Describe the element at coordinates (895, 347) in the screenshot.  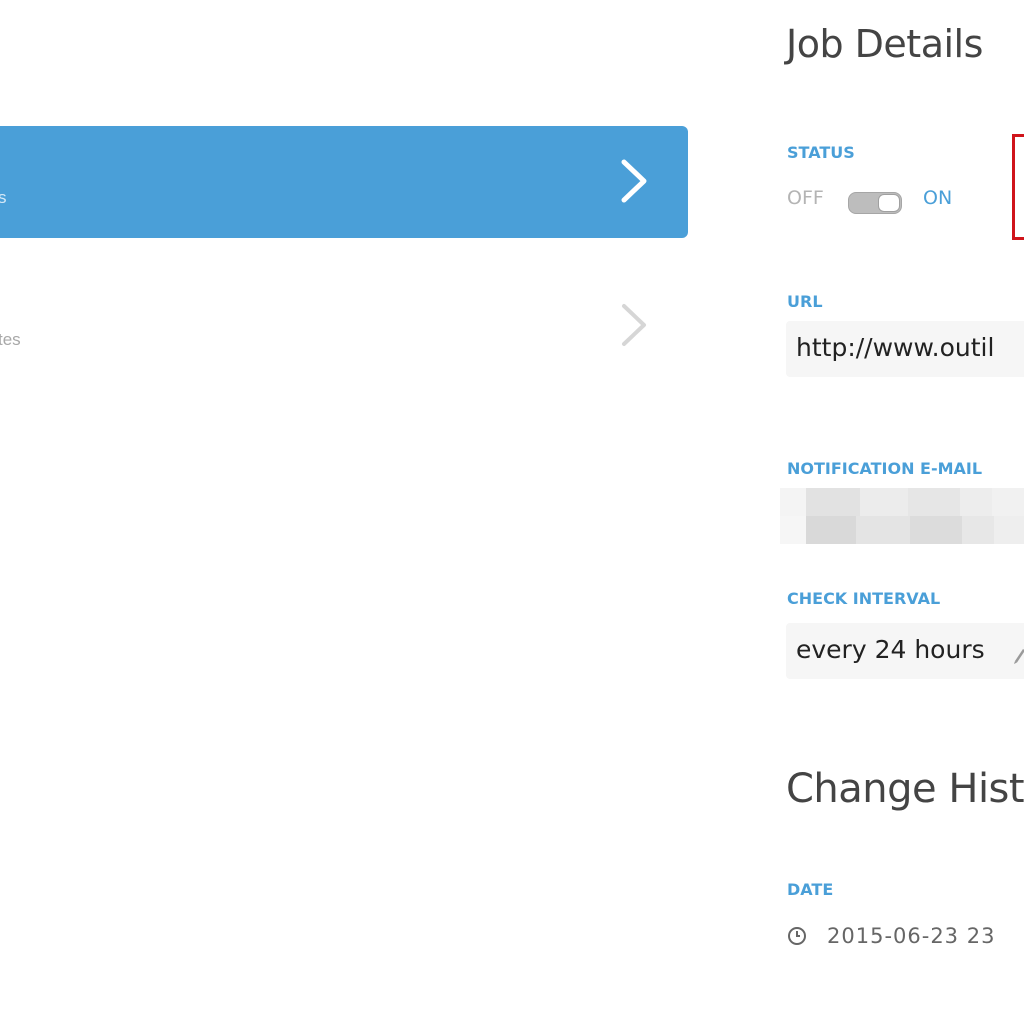
I see `url-value: http://www.outil` at that location.